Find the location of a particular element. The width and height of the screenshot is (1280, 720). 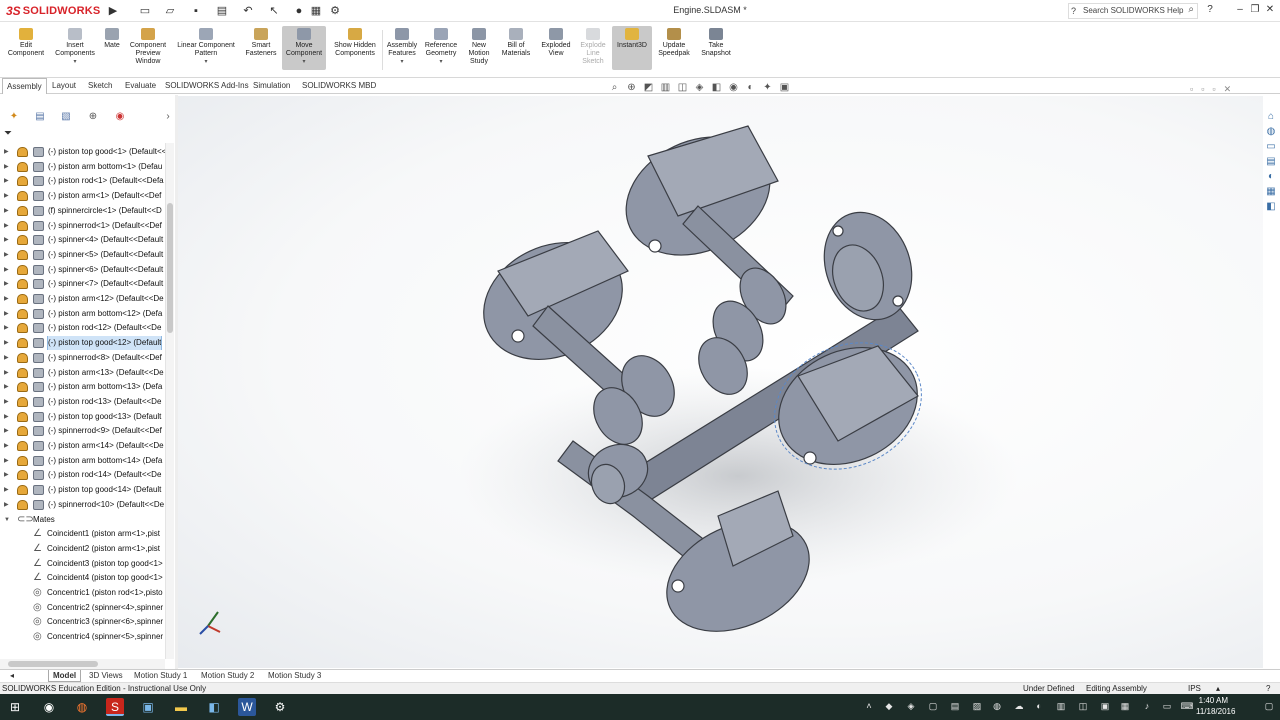

tray-icon: ◈ is located at coordinates (911, 706).